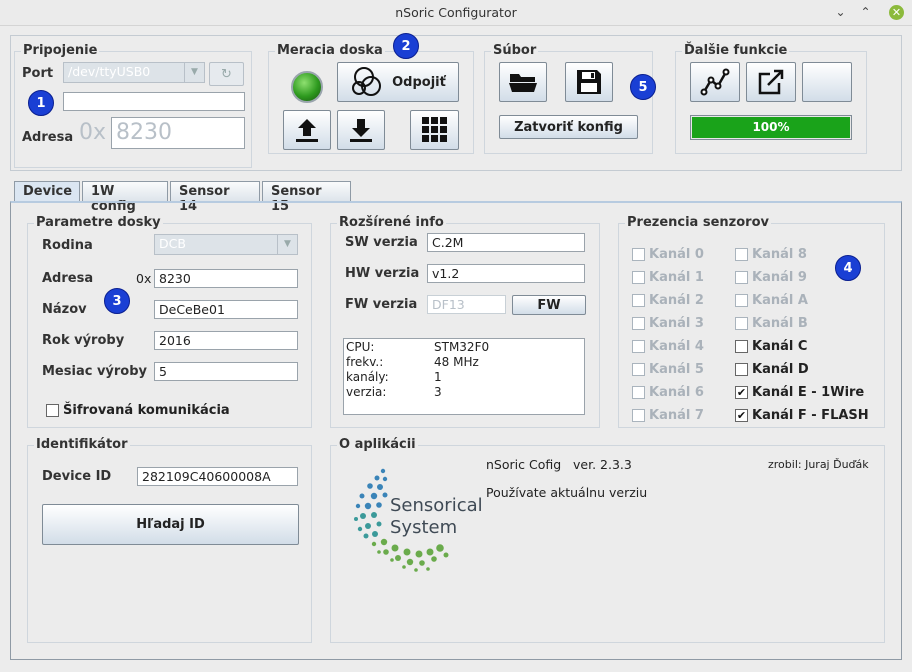  Describe the element at coordinates (567, 492) in the screenshot. I see `version-status: Používate aktuálnu verziu` at that location.